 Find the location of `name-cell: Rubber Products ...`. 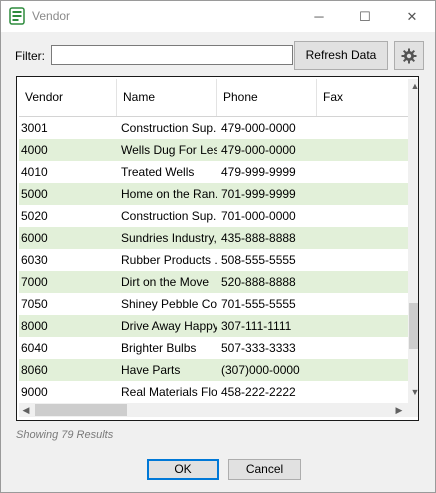

name-cell: Rubber Products ... is located at coordinates (169, 260).